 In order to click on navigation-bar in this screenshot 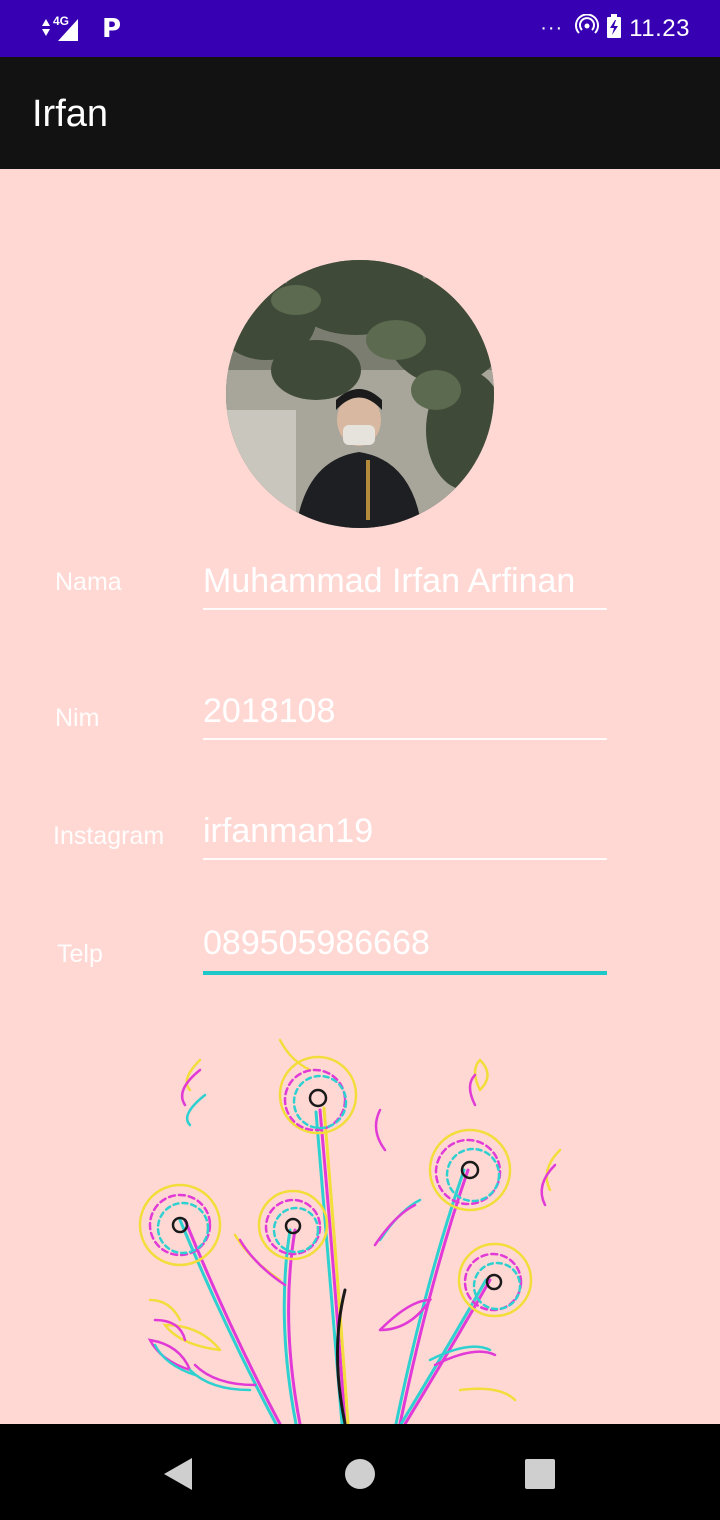, I will do `click(360, 1472)`.